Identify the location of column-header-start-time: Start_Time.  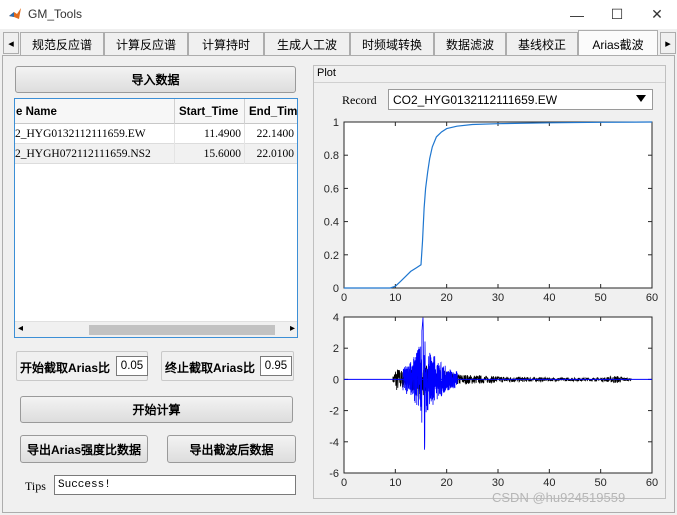
(210, 111).